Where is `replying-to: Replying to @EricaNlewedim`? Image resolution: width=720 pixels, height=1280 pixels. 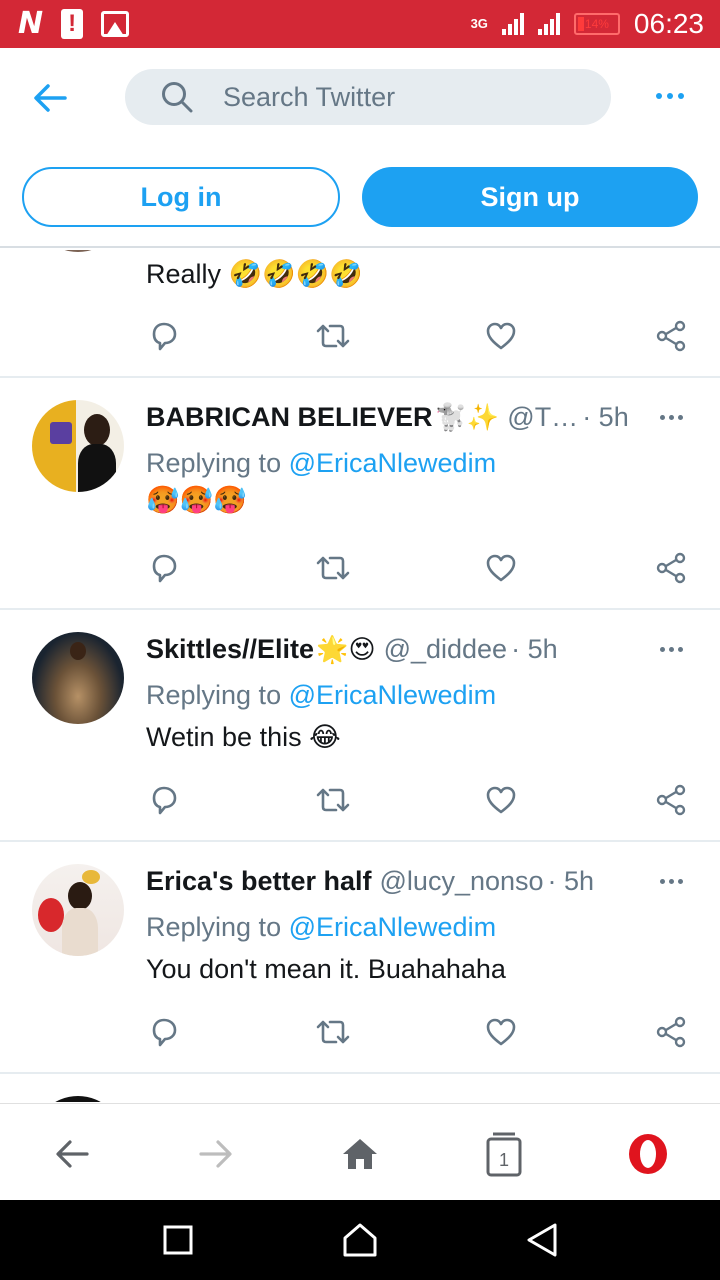
replying-to: Replying to @EricaNlewedim is located at coordinates (321, 927).